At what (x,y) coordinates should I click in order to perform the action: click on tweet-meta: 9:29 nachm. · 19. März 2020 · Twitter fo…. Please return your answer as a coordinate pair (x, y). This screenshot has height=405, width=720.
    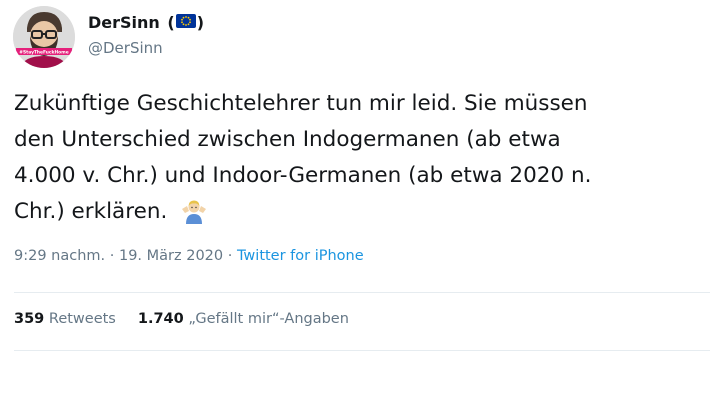
    Looking at the image, I should click on (189, 256).